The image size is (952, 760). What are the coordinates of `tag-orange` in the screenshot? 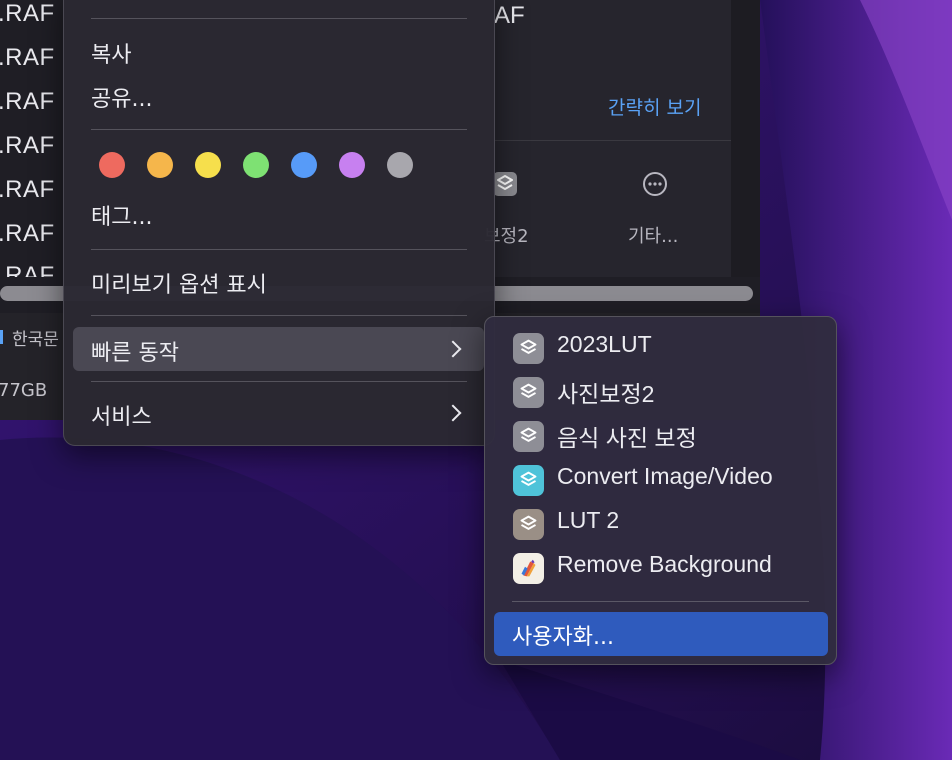 It's located at (160, 165).